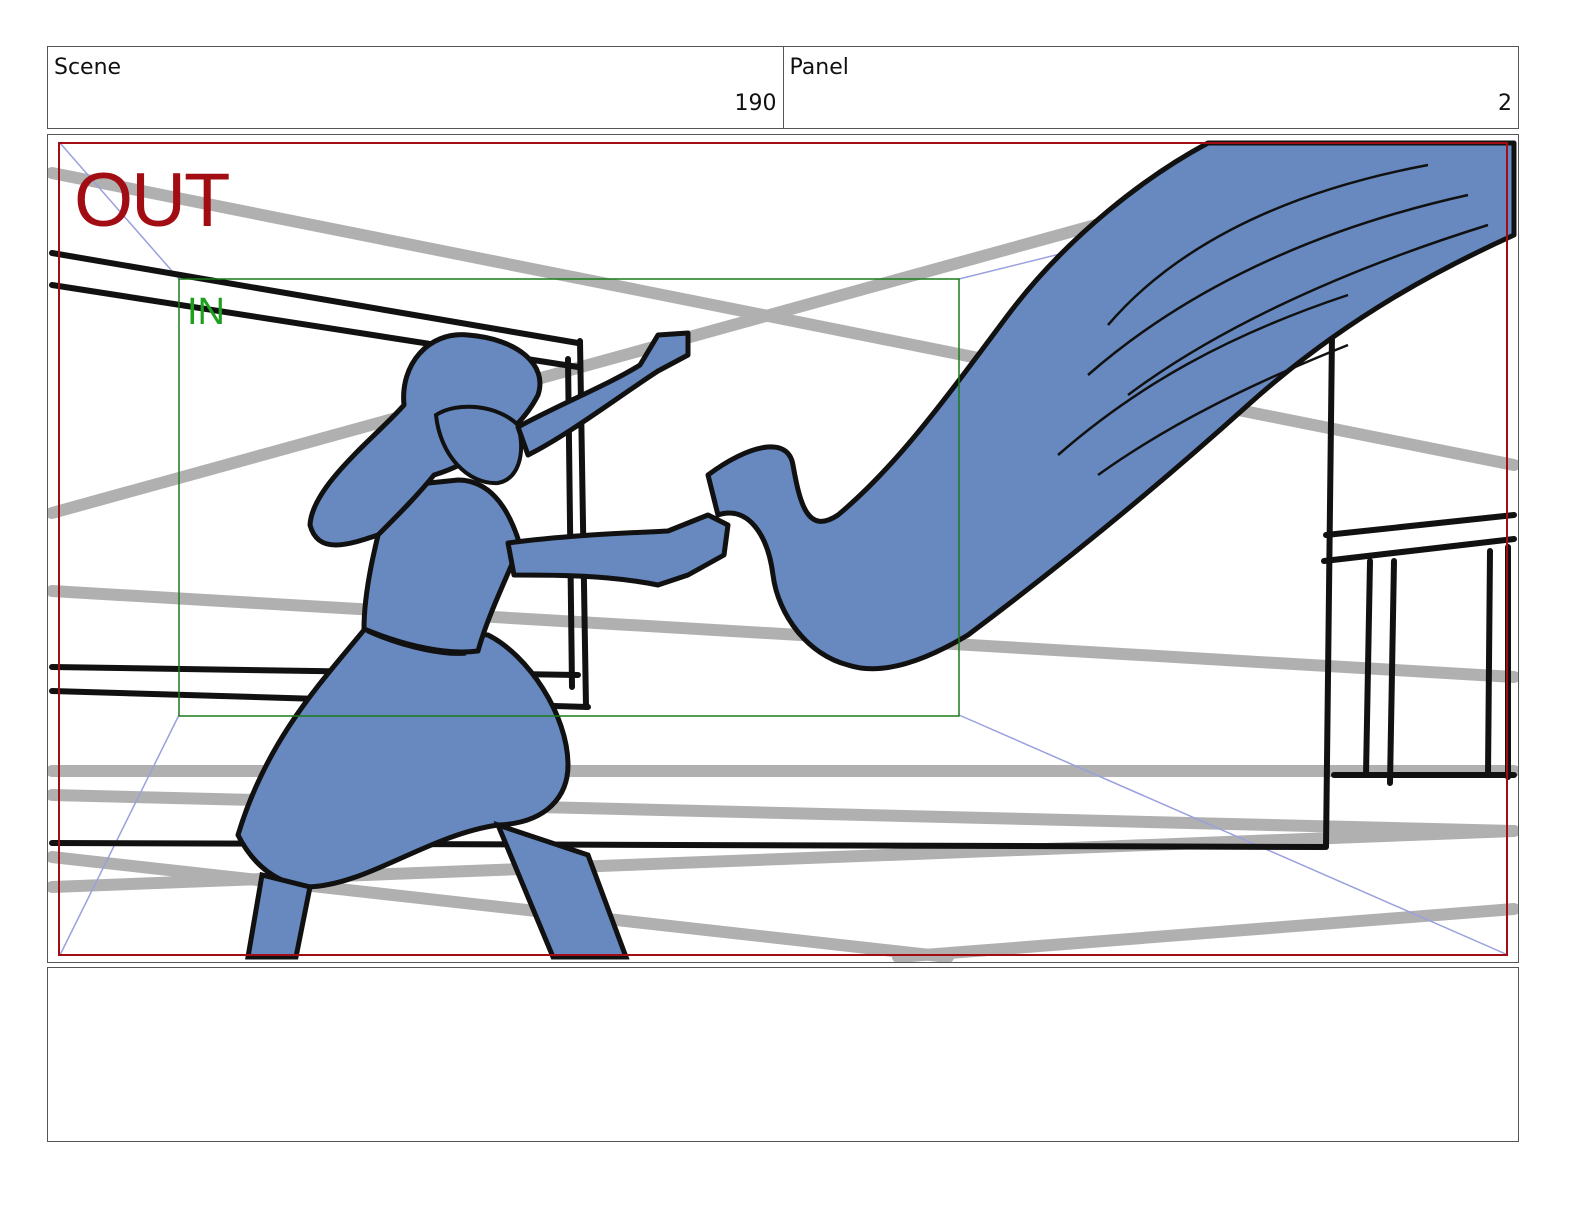  Describe the element at coordinates (783, 1054) in the screenshot. I see `notes-area` at that location.